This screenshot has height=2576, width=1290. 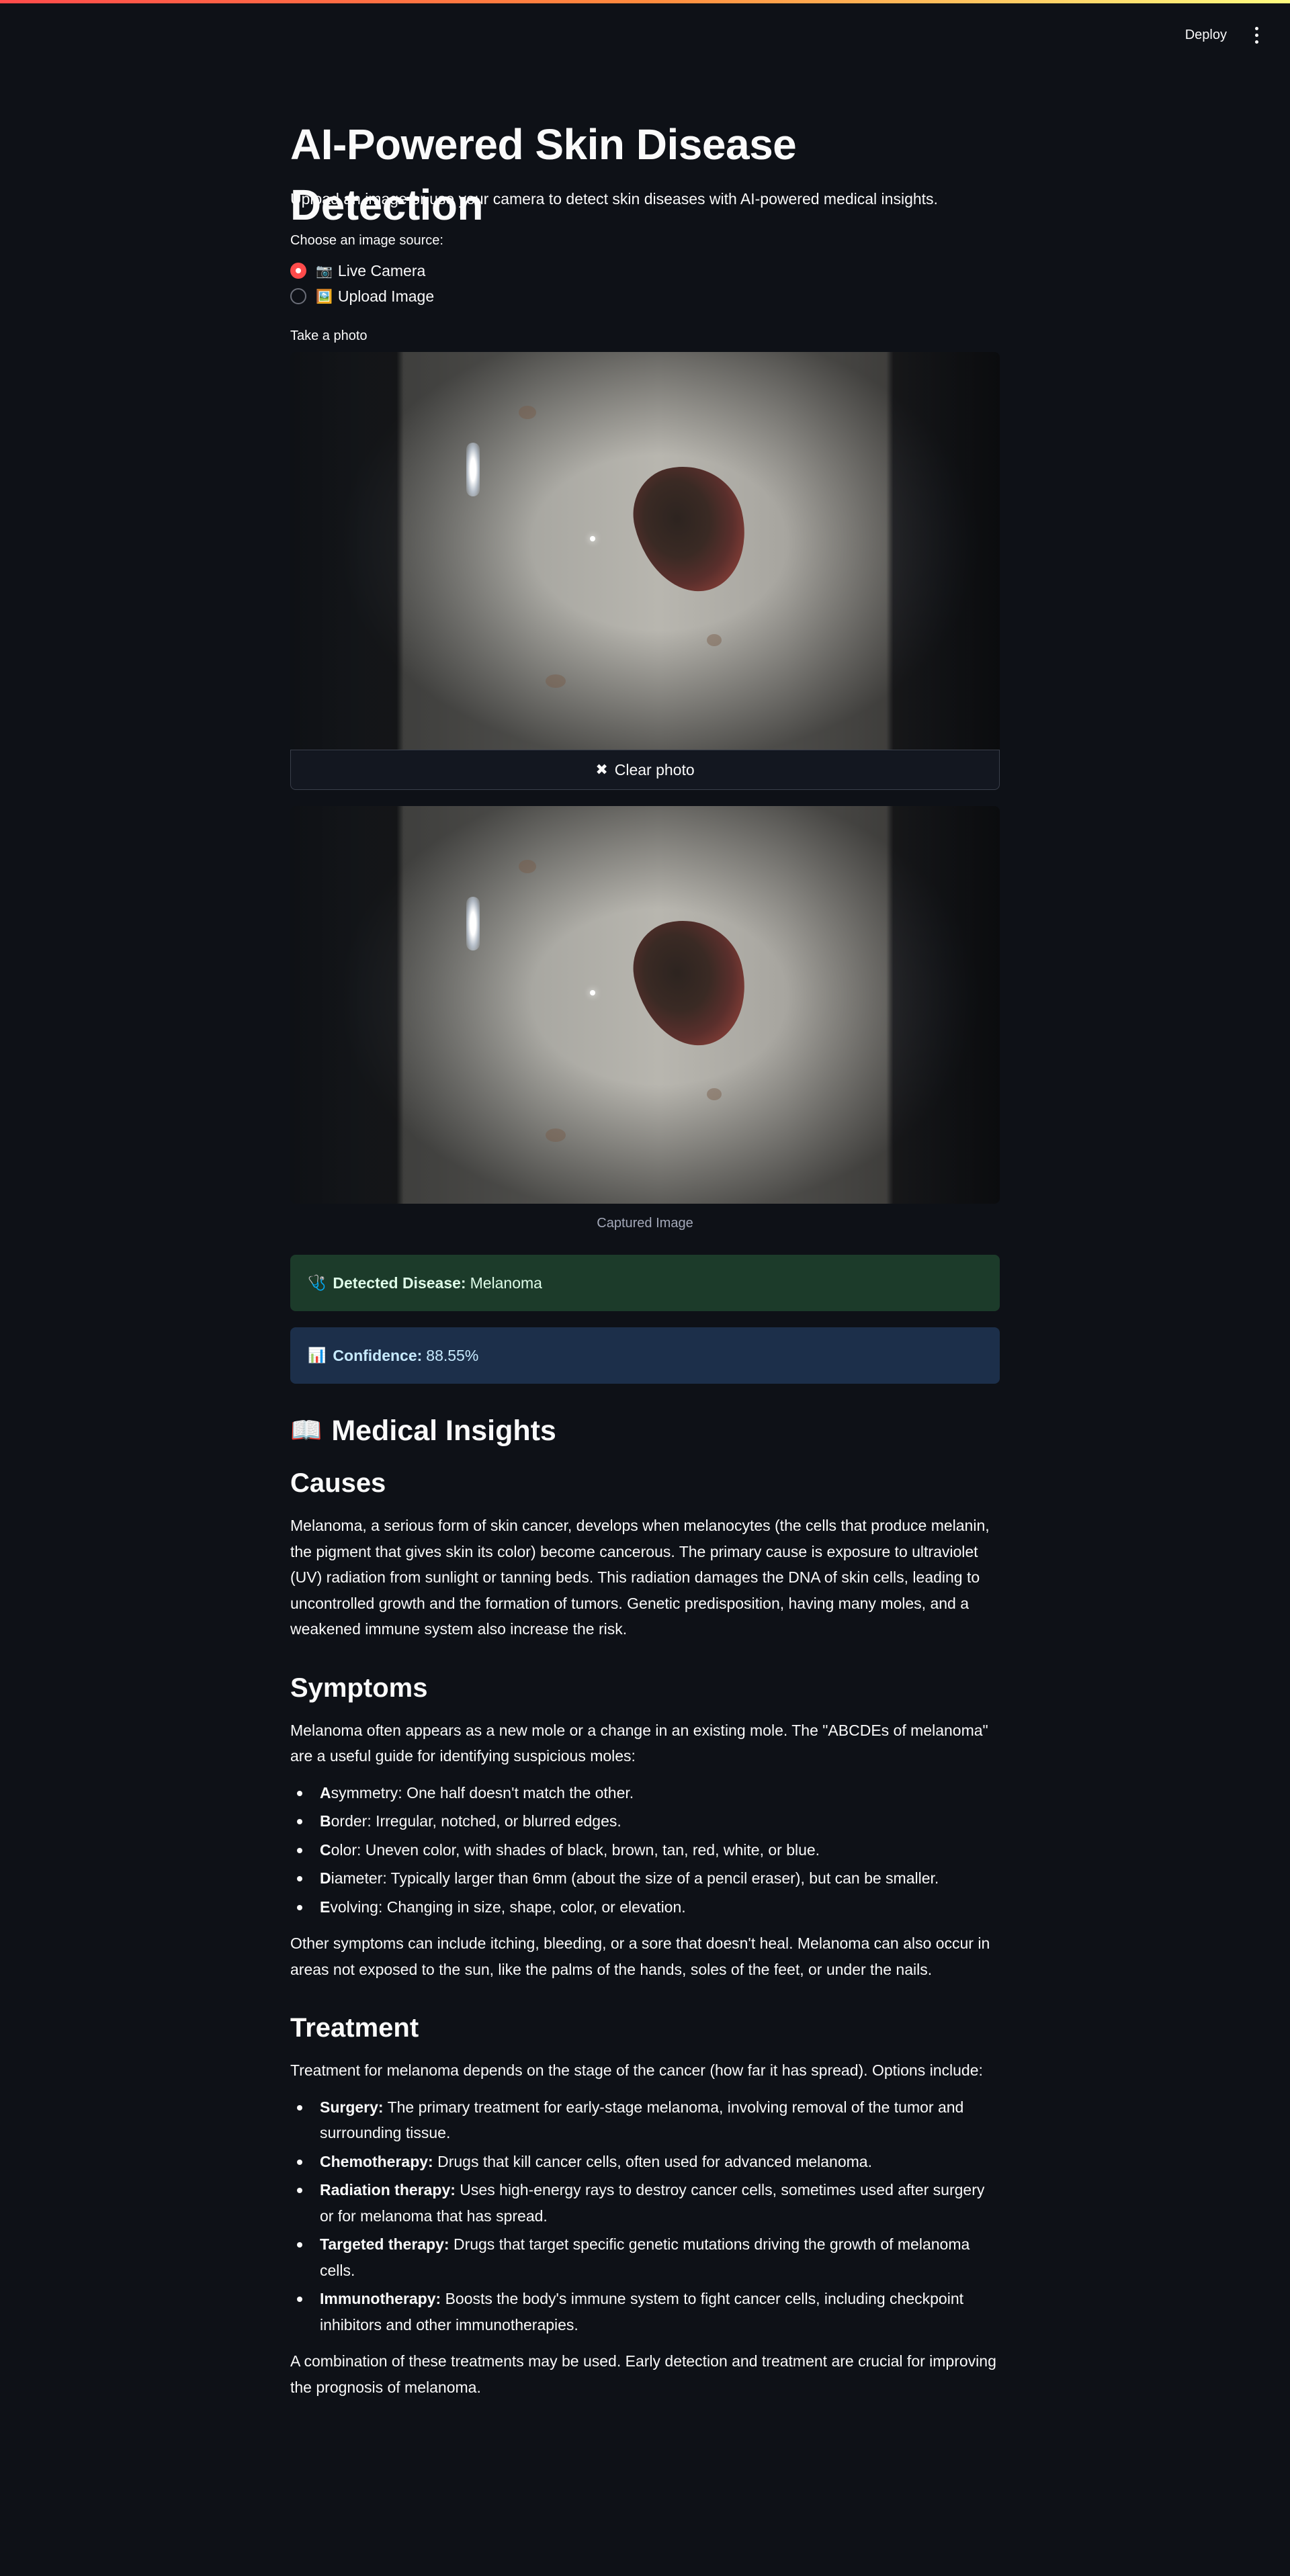 I want to click on treatment-term: Targeted therapy:, so click(x=384, y=2244).